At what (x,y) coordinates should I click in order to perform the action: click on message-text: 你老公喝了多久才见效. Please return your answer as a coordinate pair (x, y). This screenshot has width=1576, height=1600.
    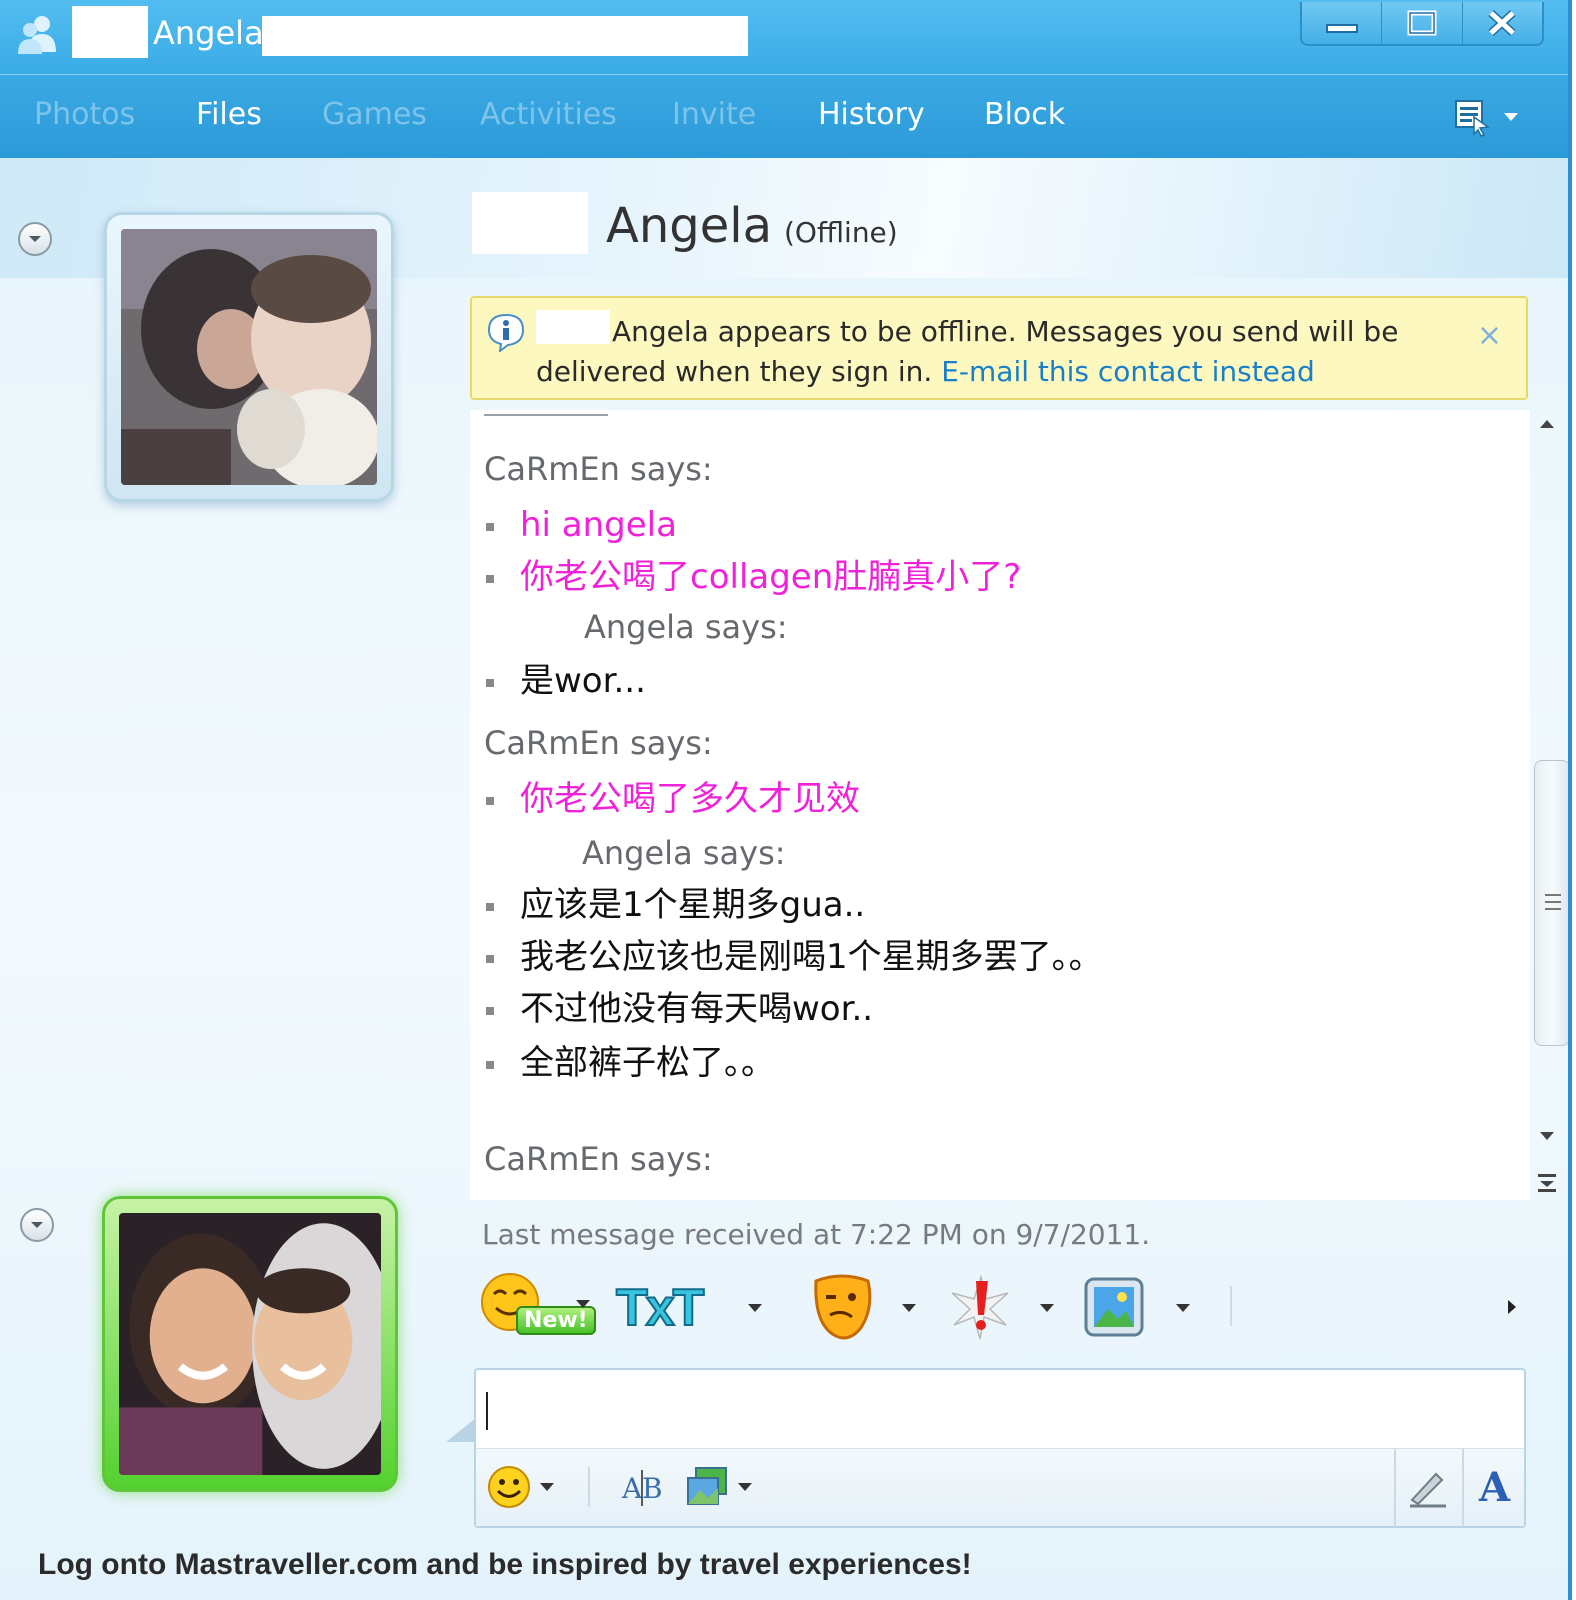
    Looking at the image, I should click on (690, 799).